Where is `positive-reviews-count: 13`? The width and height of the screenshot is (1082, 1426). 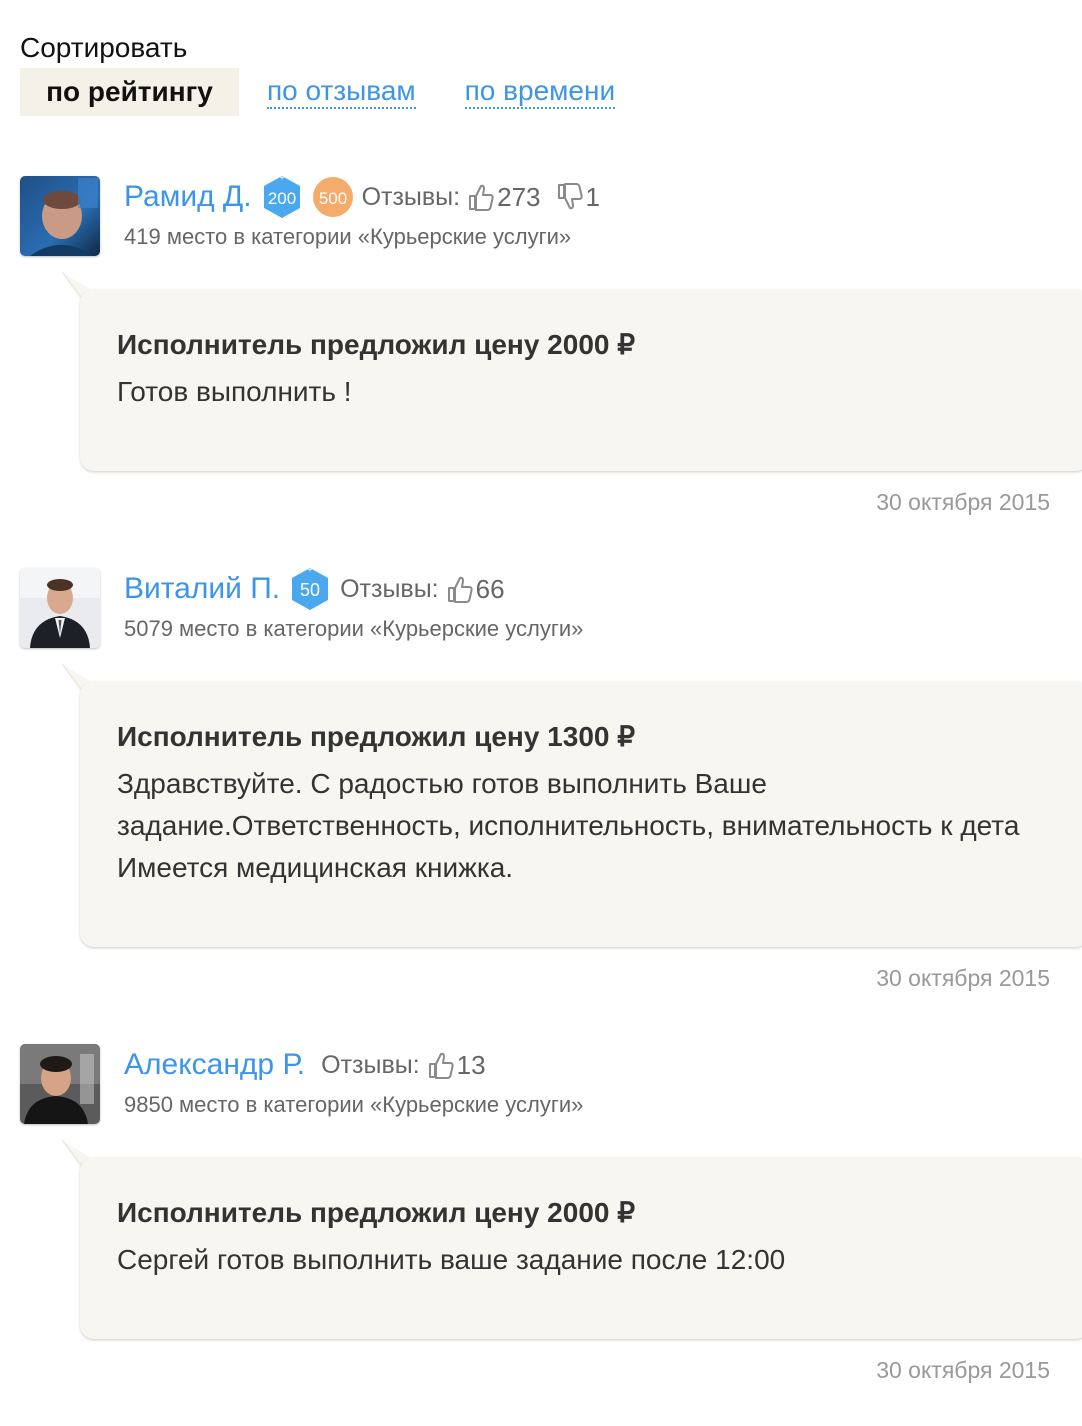 positive-reviews-count: 13 is located at coordinates (471, 1064).